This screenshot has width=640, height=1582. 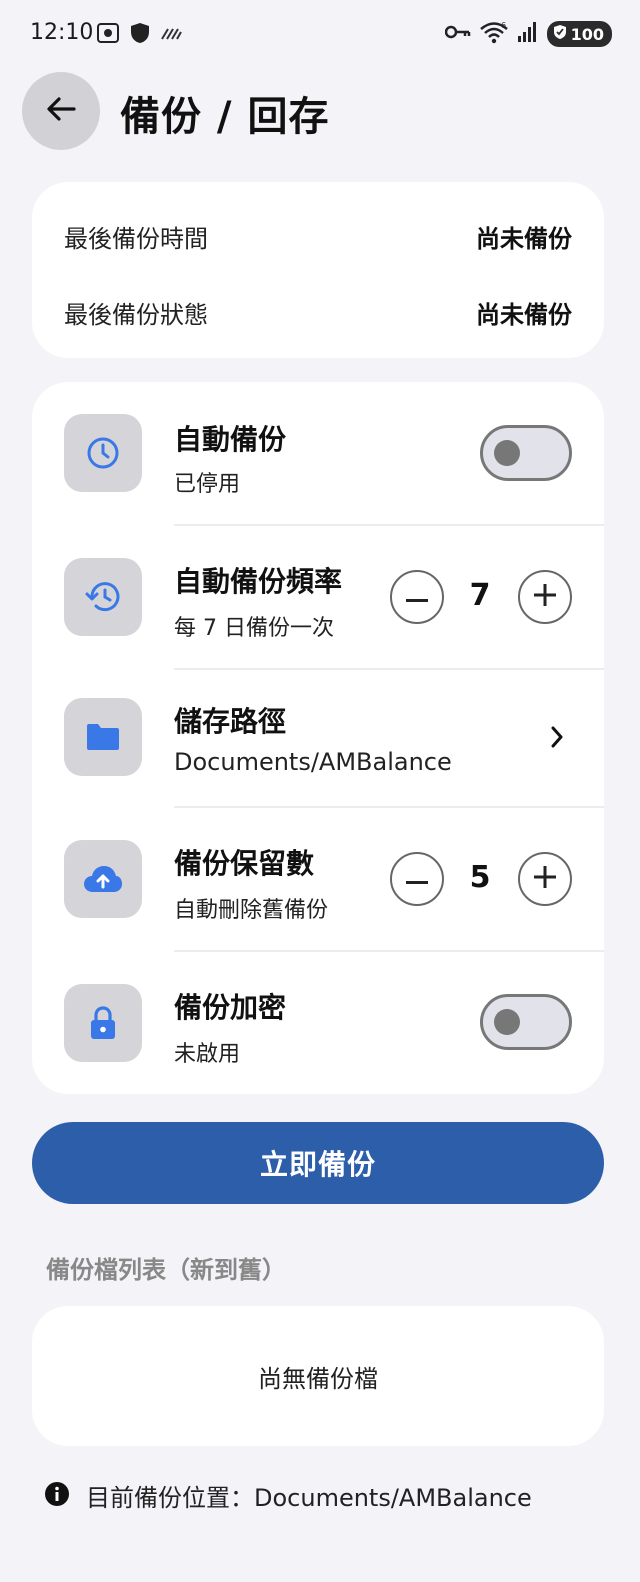 I want to click on retention-increase-button, so click(x=545, y=879).